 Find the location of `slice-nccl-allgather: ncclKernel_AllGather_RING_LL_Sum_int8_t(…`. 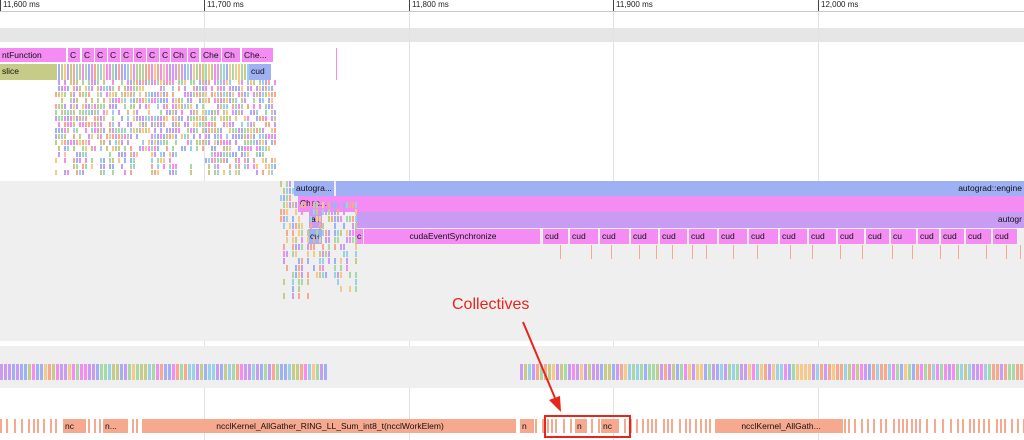

slice-nccl-allgather: ncclKernel_AllGather_RING_LL_Sum_int8_t(… is located at coordinates (329, 426).